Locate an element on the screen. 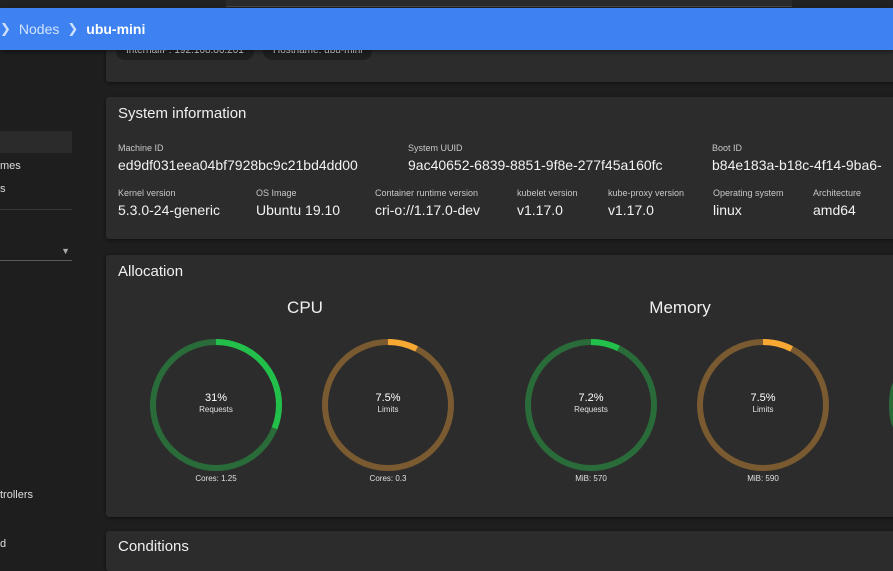 This screenshot has height=571, width=893. field-value: linux is located at coordinates (727, 210).